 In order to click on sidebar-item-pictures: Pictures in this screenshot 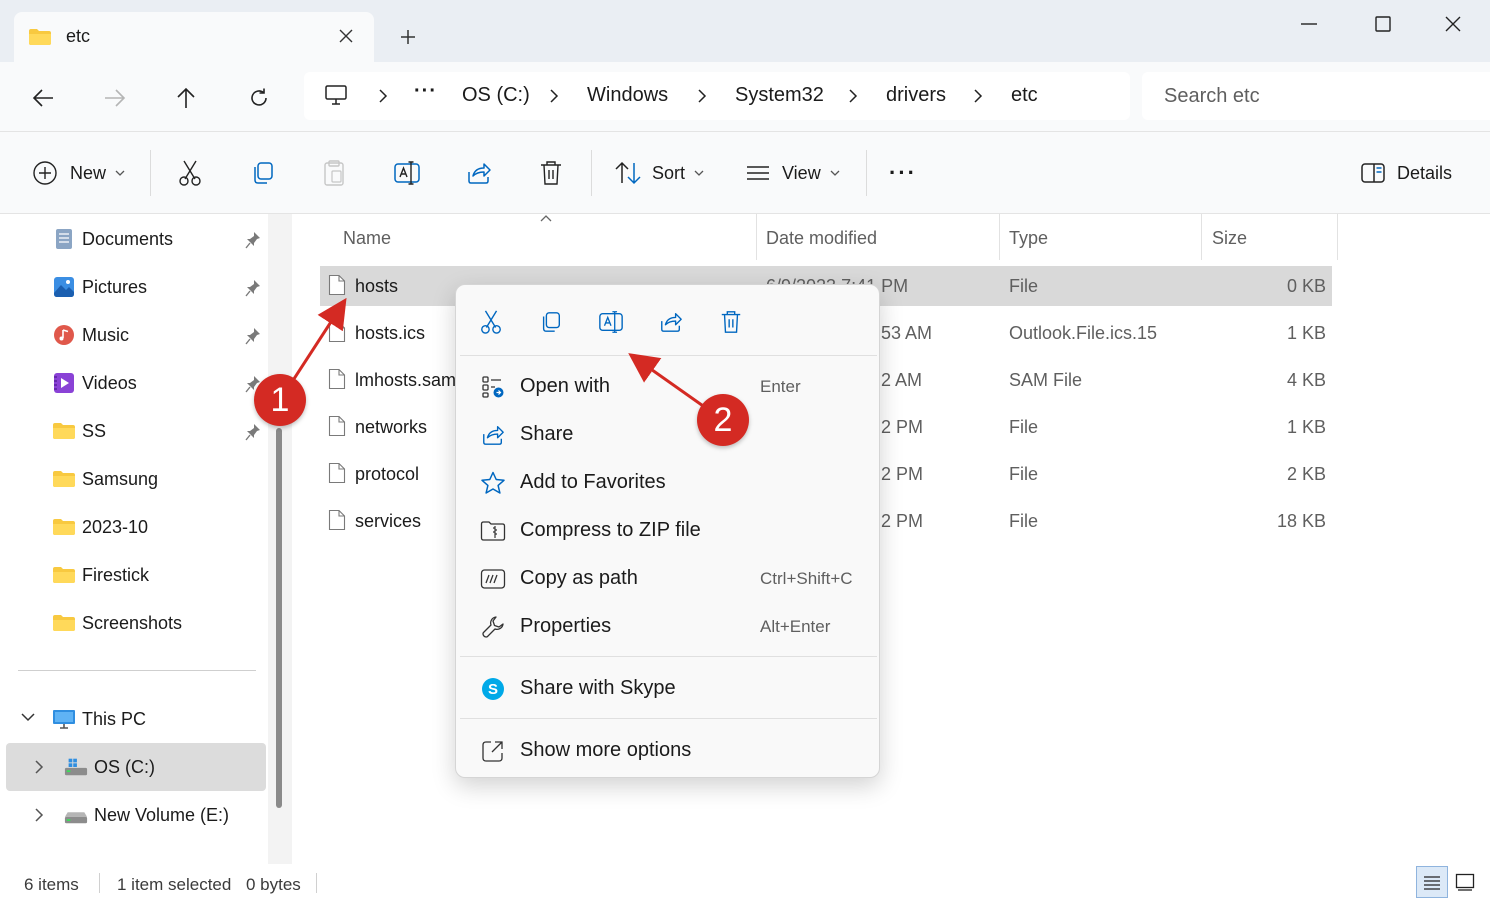, I will do `click(99, 287)`.